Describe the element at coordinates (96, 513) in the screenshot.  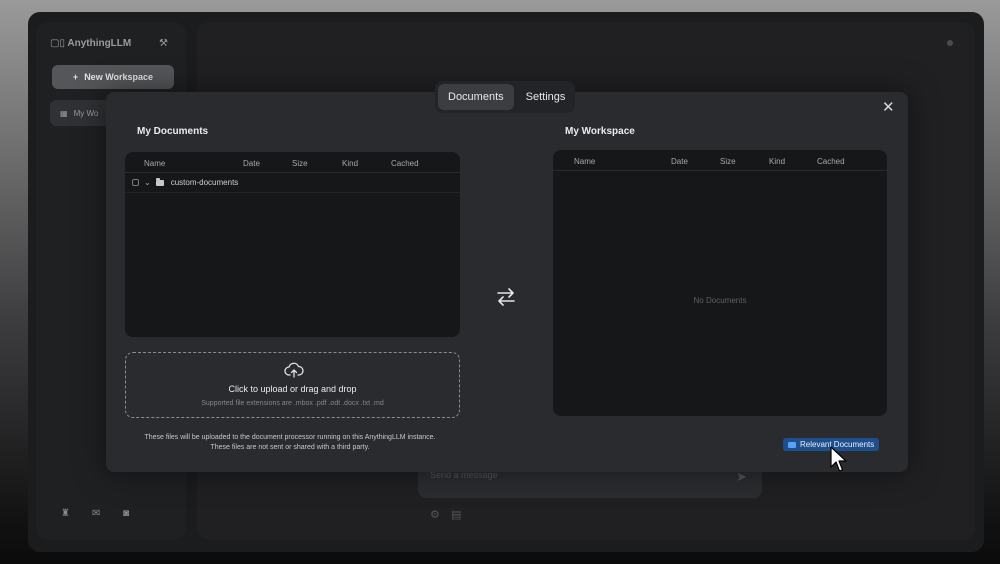
I see `mail-icon: ✉` at that location.